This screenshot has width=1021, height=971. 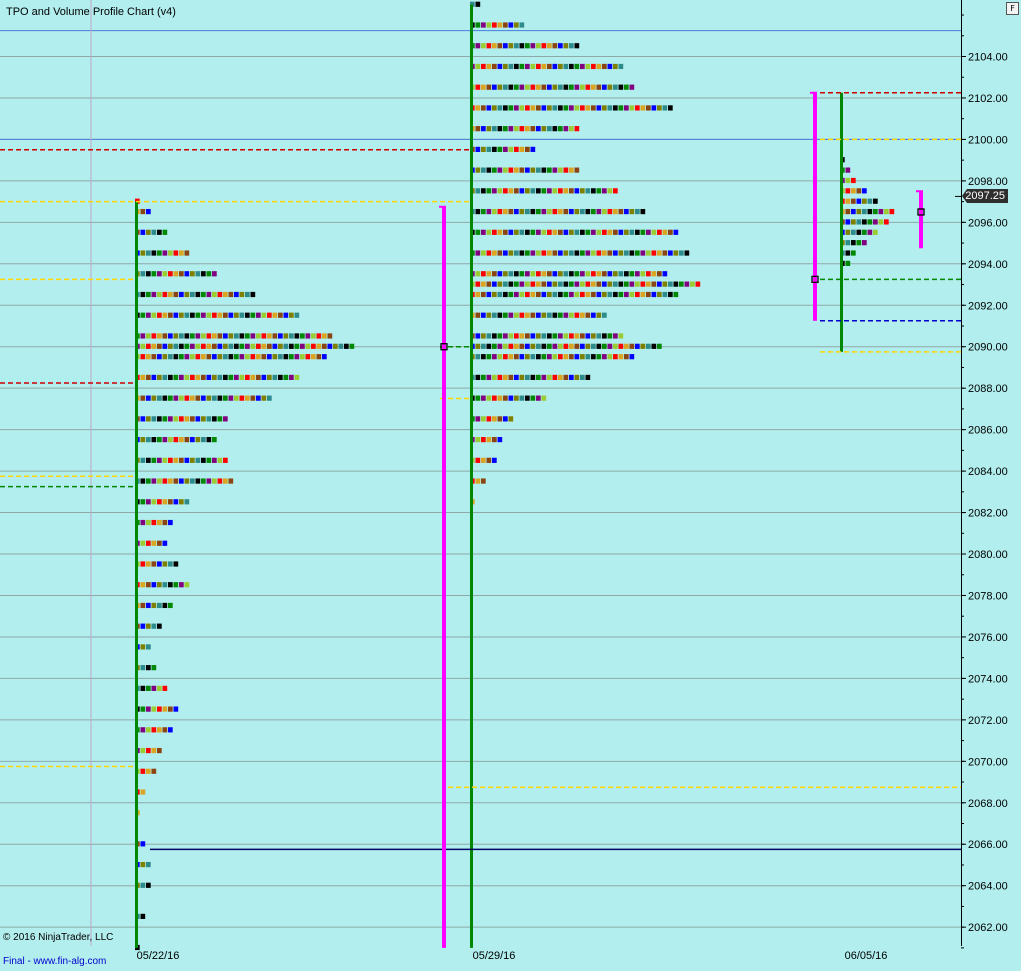 What do you see at coordinates (988, 431) in the screenshot?
I see `price-tick-label: 2086.00` at bounding box center [988, 431].